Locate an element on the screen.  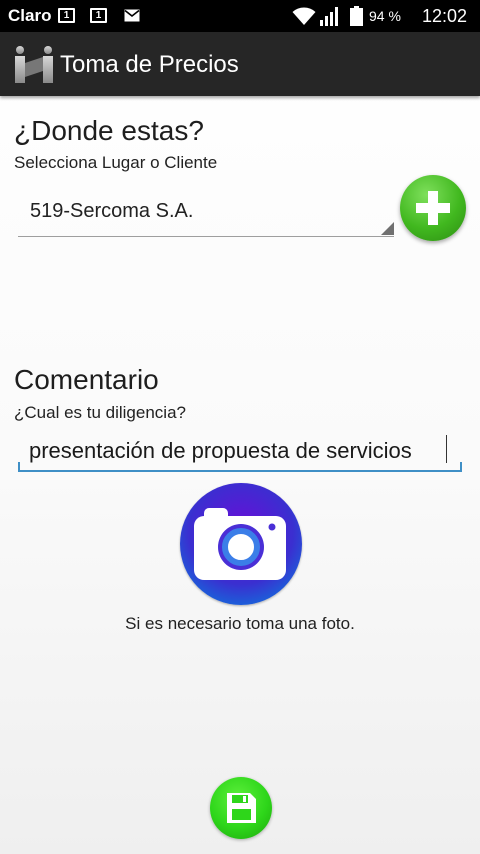
signal-icon is located at coordinates (329, 16).